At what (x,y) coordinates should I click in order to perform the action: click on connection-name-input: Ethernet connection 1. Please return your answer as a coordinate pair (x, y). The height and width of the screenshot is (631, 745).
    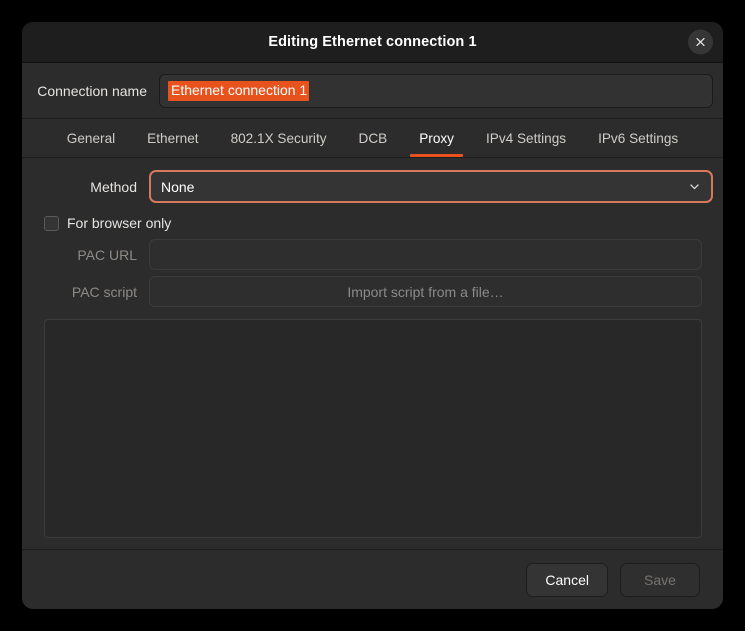
    Looking at the image, I should click on (436, 91).